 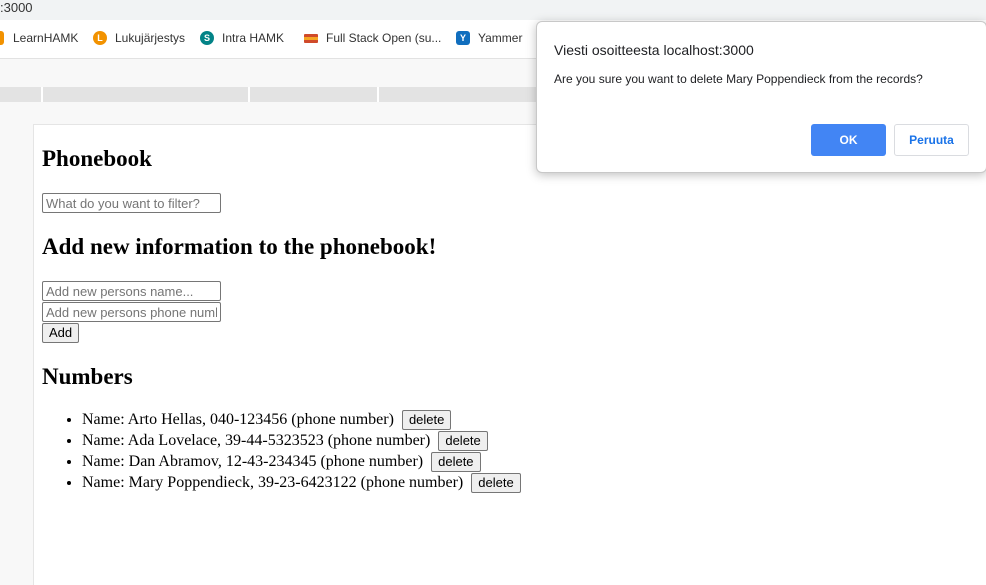 I want to click on learnhamk-icon, so click(x=2, y=38).